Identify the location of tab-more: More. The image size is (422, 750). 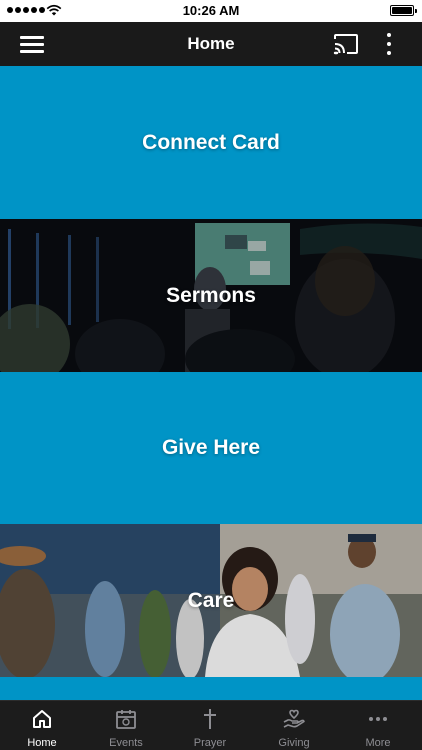
(378, 725).